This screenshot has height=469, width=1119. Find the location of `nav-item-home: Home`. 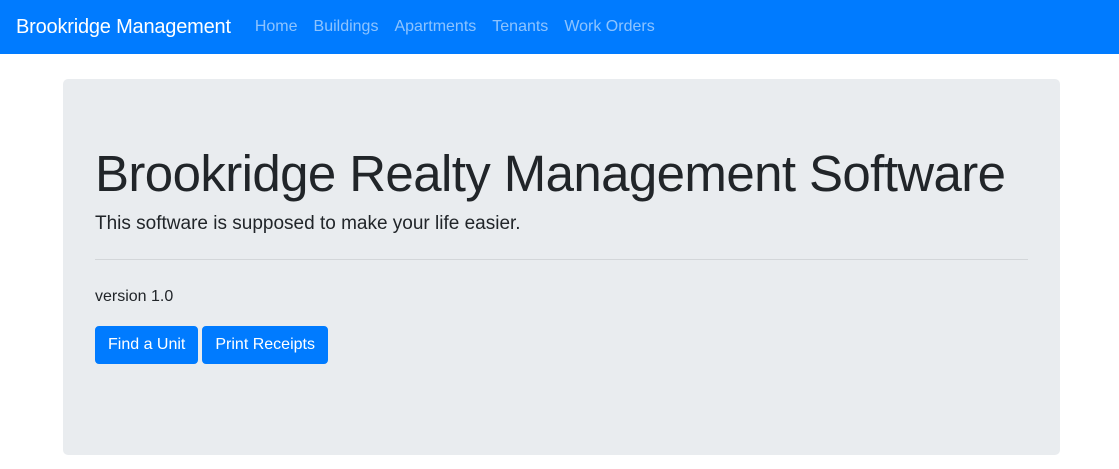

nav-item-home: Home is located at coordinates (276, 27).